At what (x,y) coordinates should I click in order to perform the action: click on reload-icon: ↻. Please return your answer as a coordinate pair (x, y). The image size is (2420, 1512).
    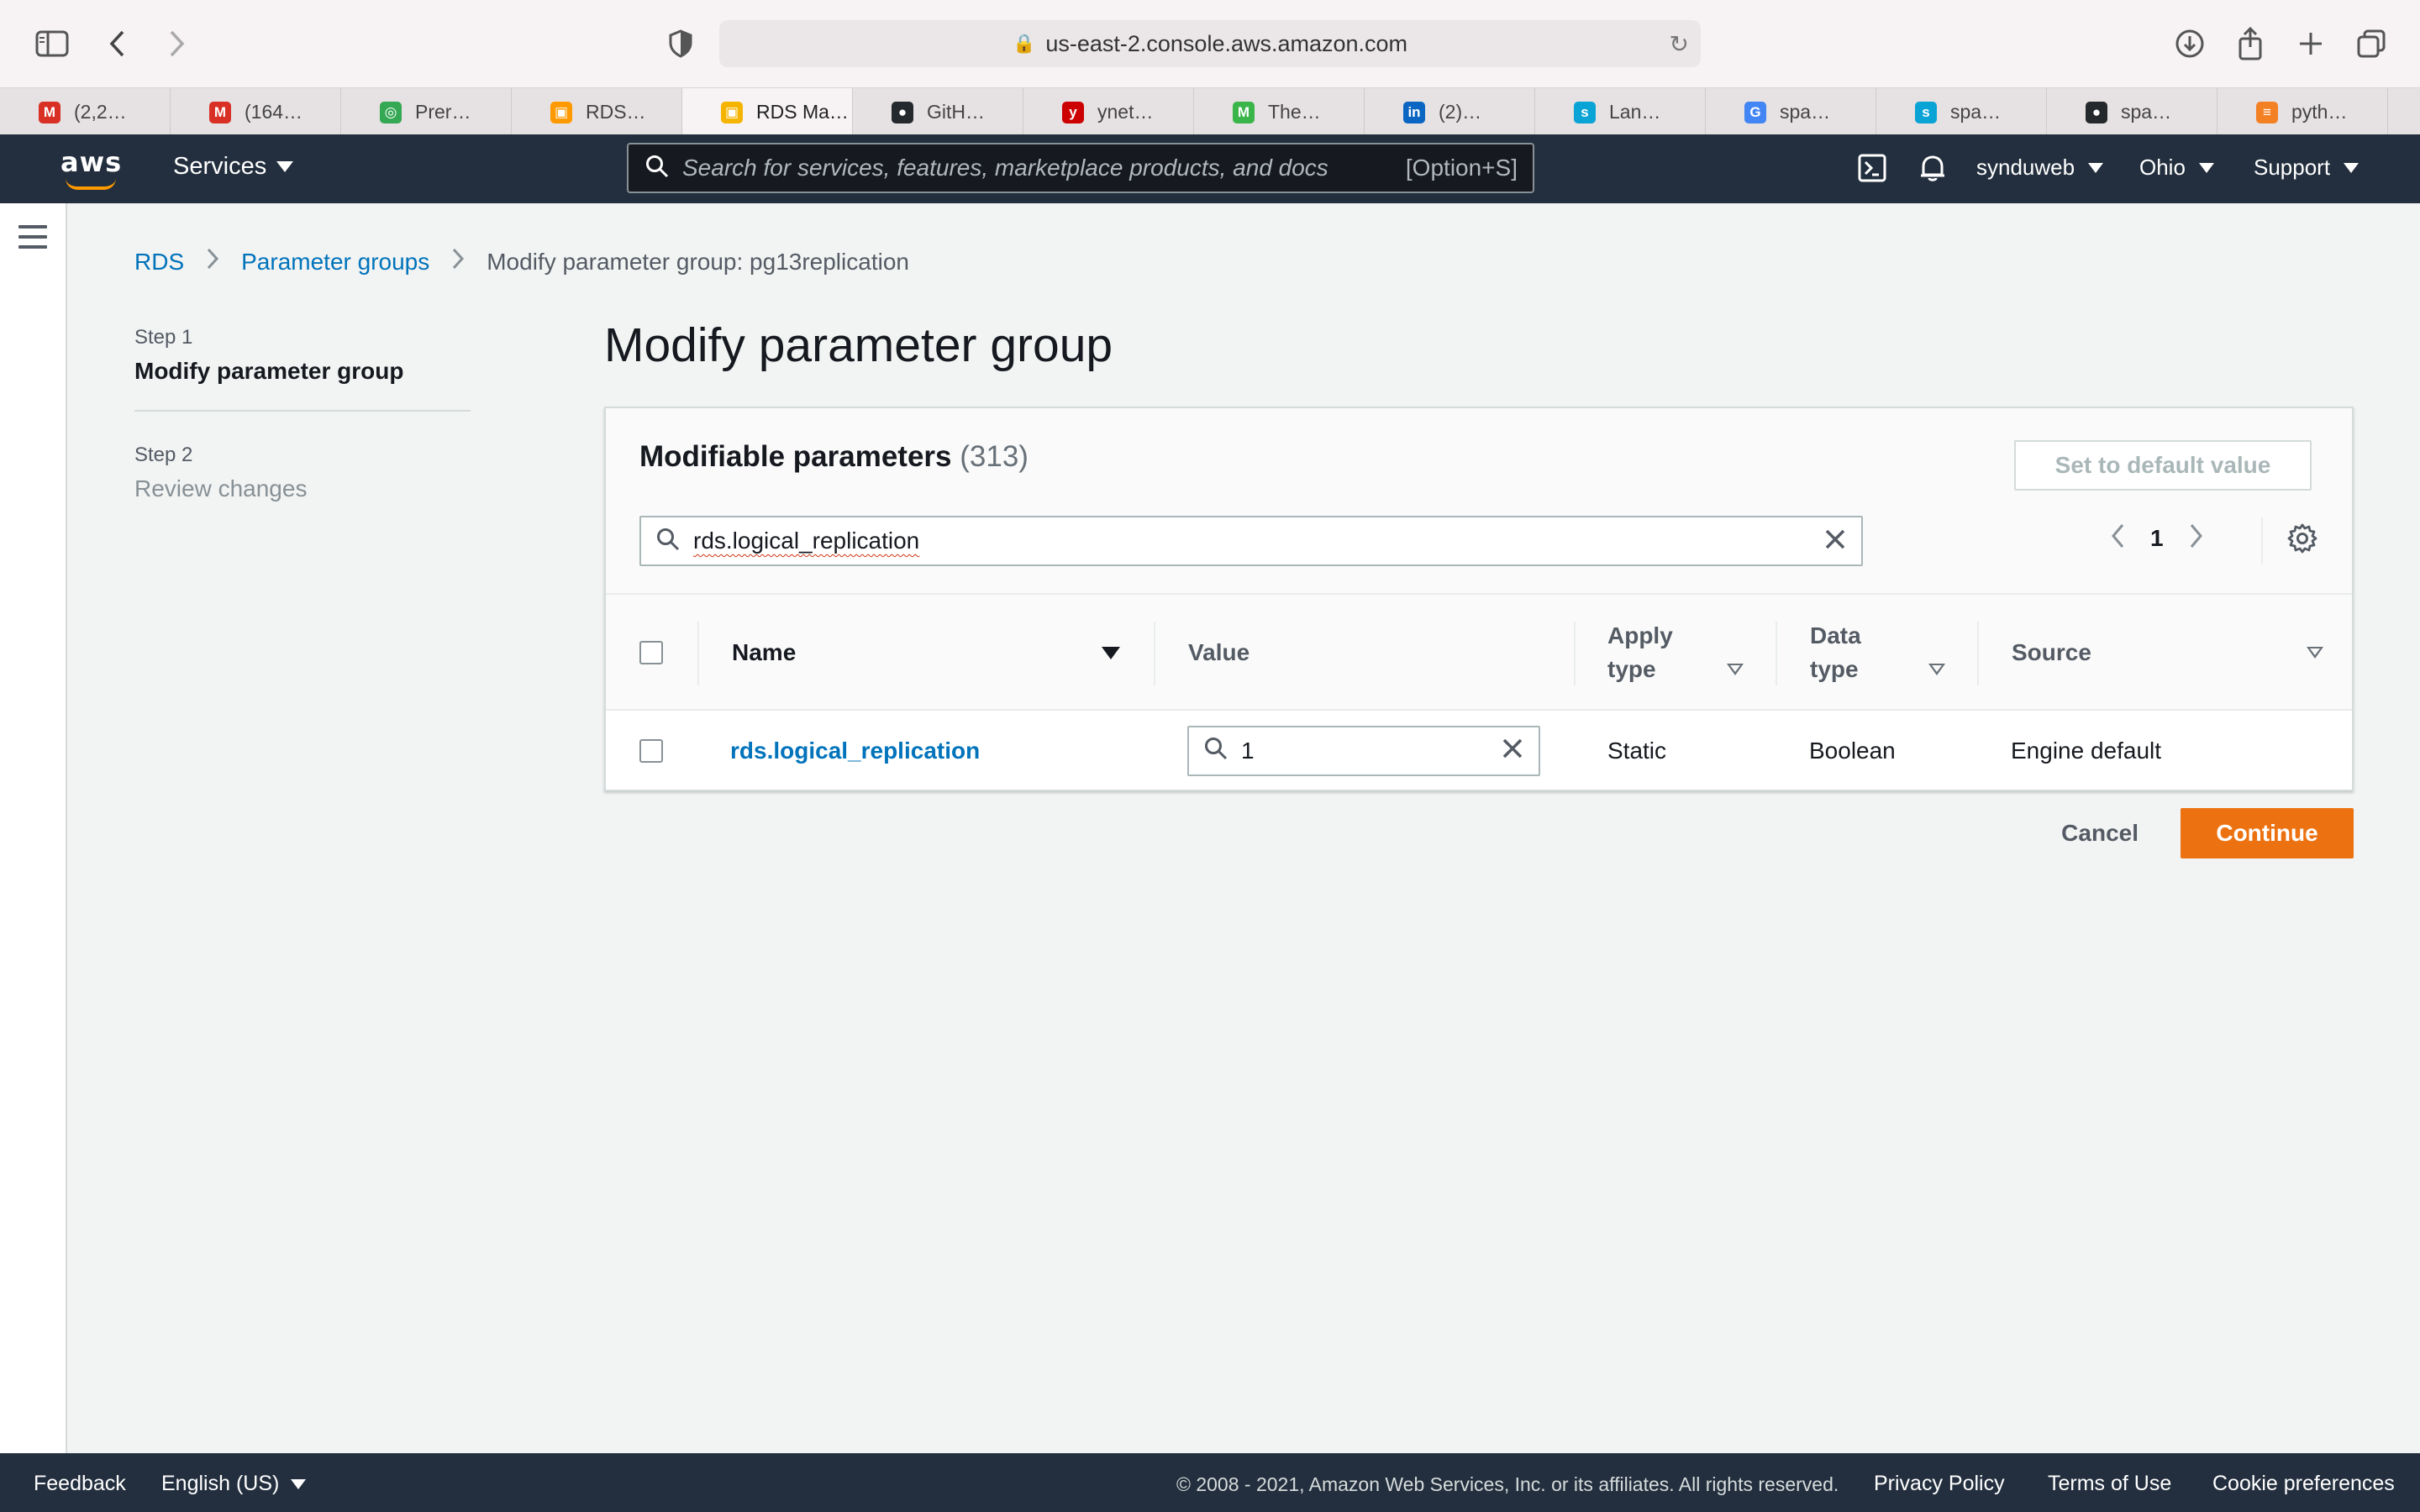
    Looking at the image, I should click on (1680, 44).